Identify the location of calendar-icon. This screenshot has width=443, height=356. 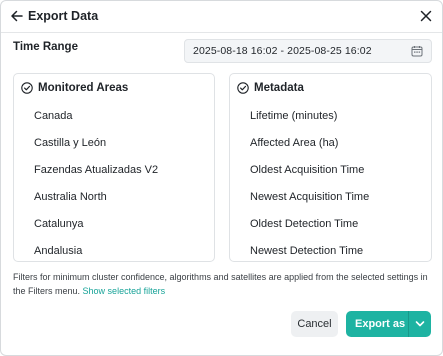
(417, 51).